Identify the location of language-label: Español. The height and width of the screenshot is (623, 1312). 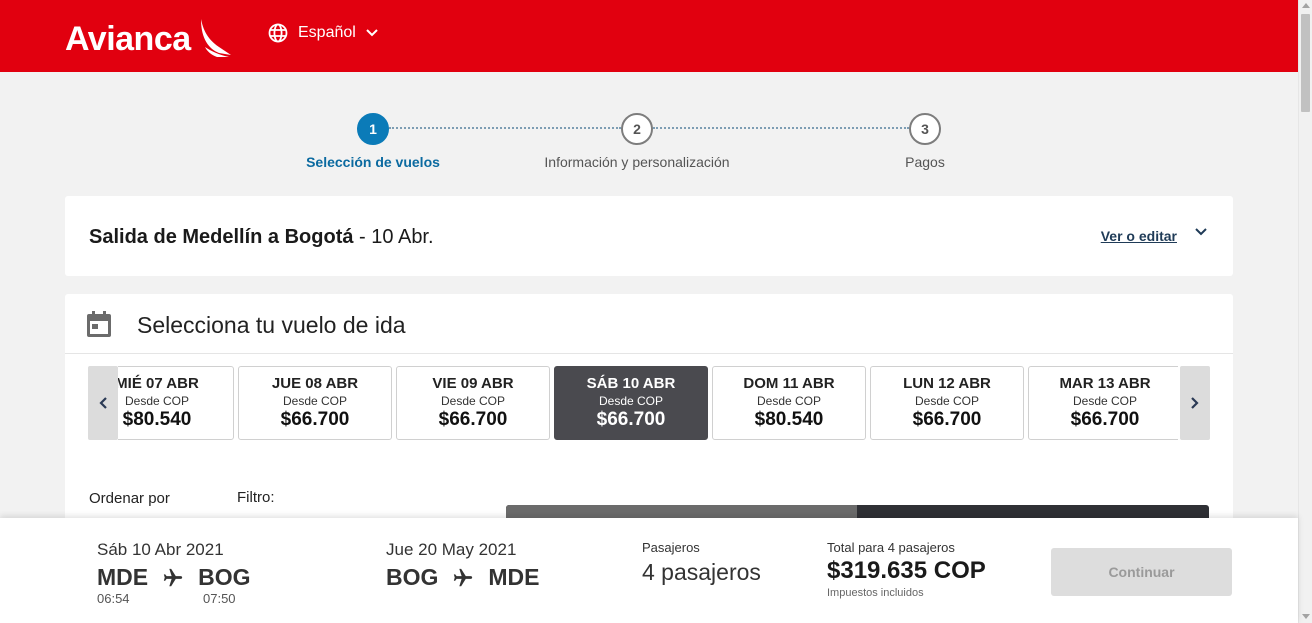
(327, 32).